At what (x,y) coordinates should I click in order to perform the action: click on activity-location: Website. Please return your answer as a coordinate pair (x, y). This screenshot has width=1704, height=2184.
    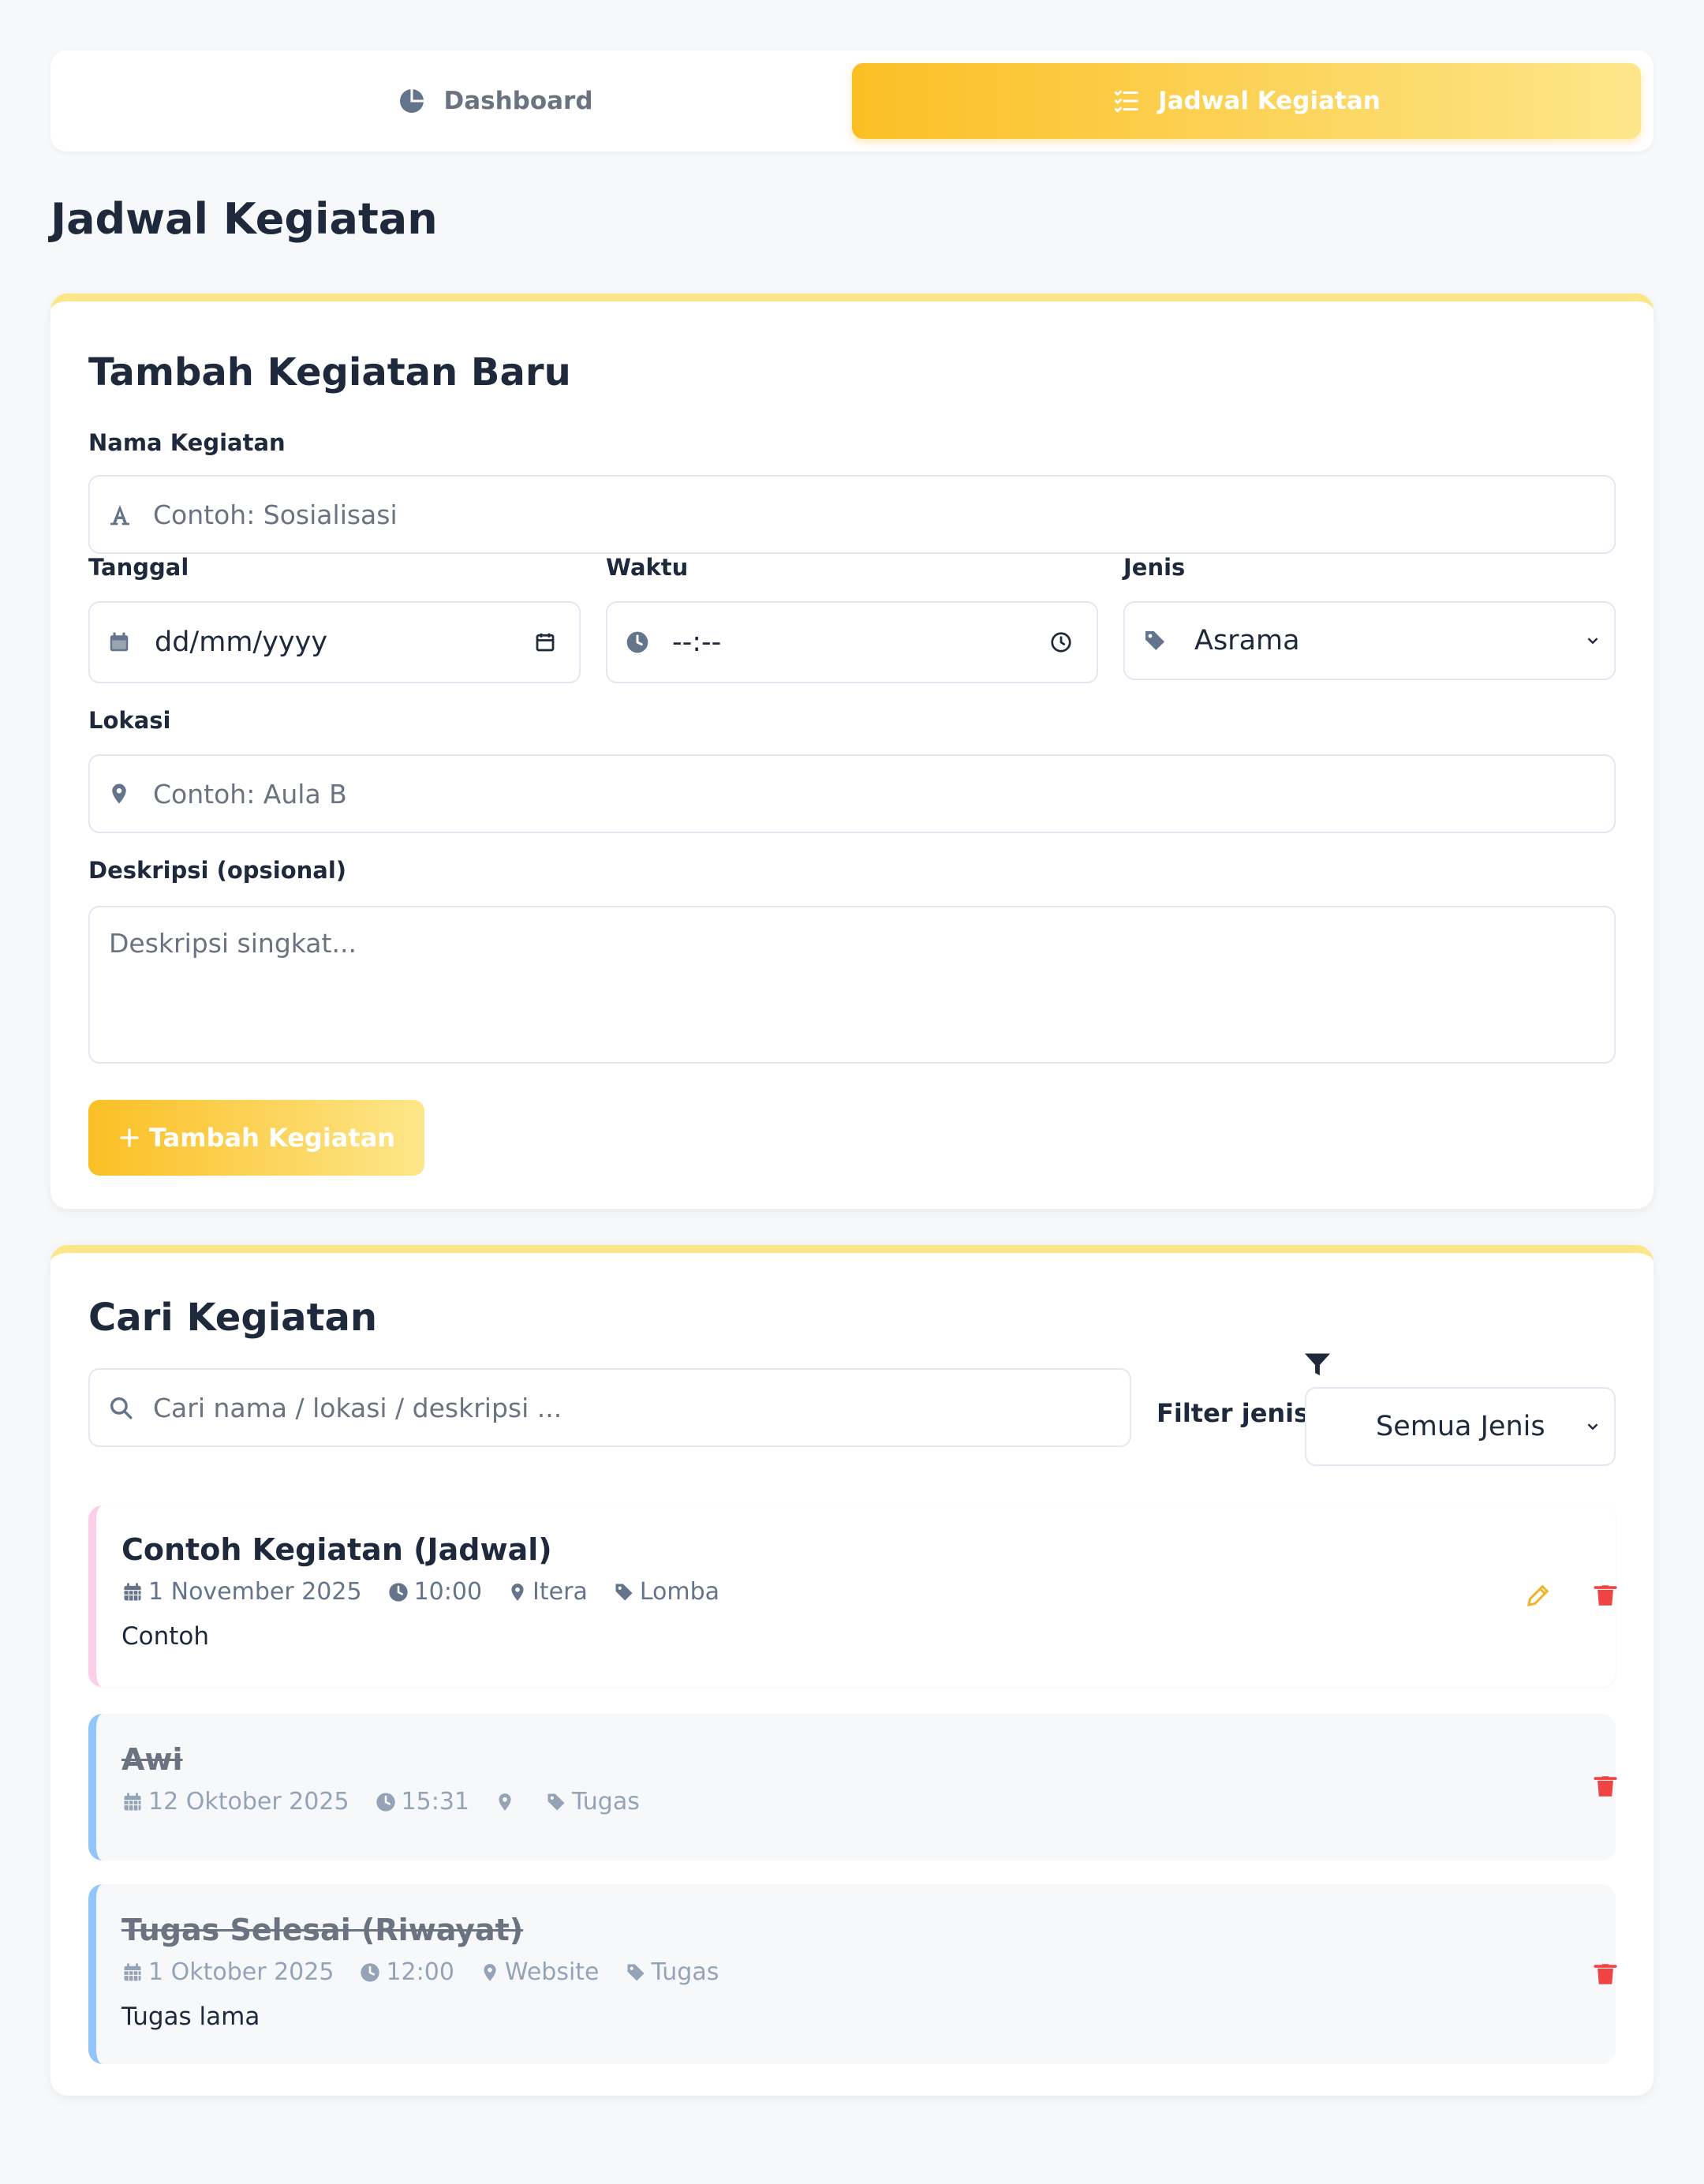
    Looking at the image, I should click on (552, 1972).